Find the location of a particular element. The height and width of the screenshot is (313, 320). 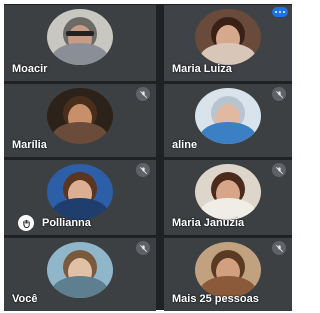

participant-tile-self: Você is located at coordinates (80, 274).